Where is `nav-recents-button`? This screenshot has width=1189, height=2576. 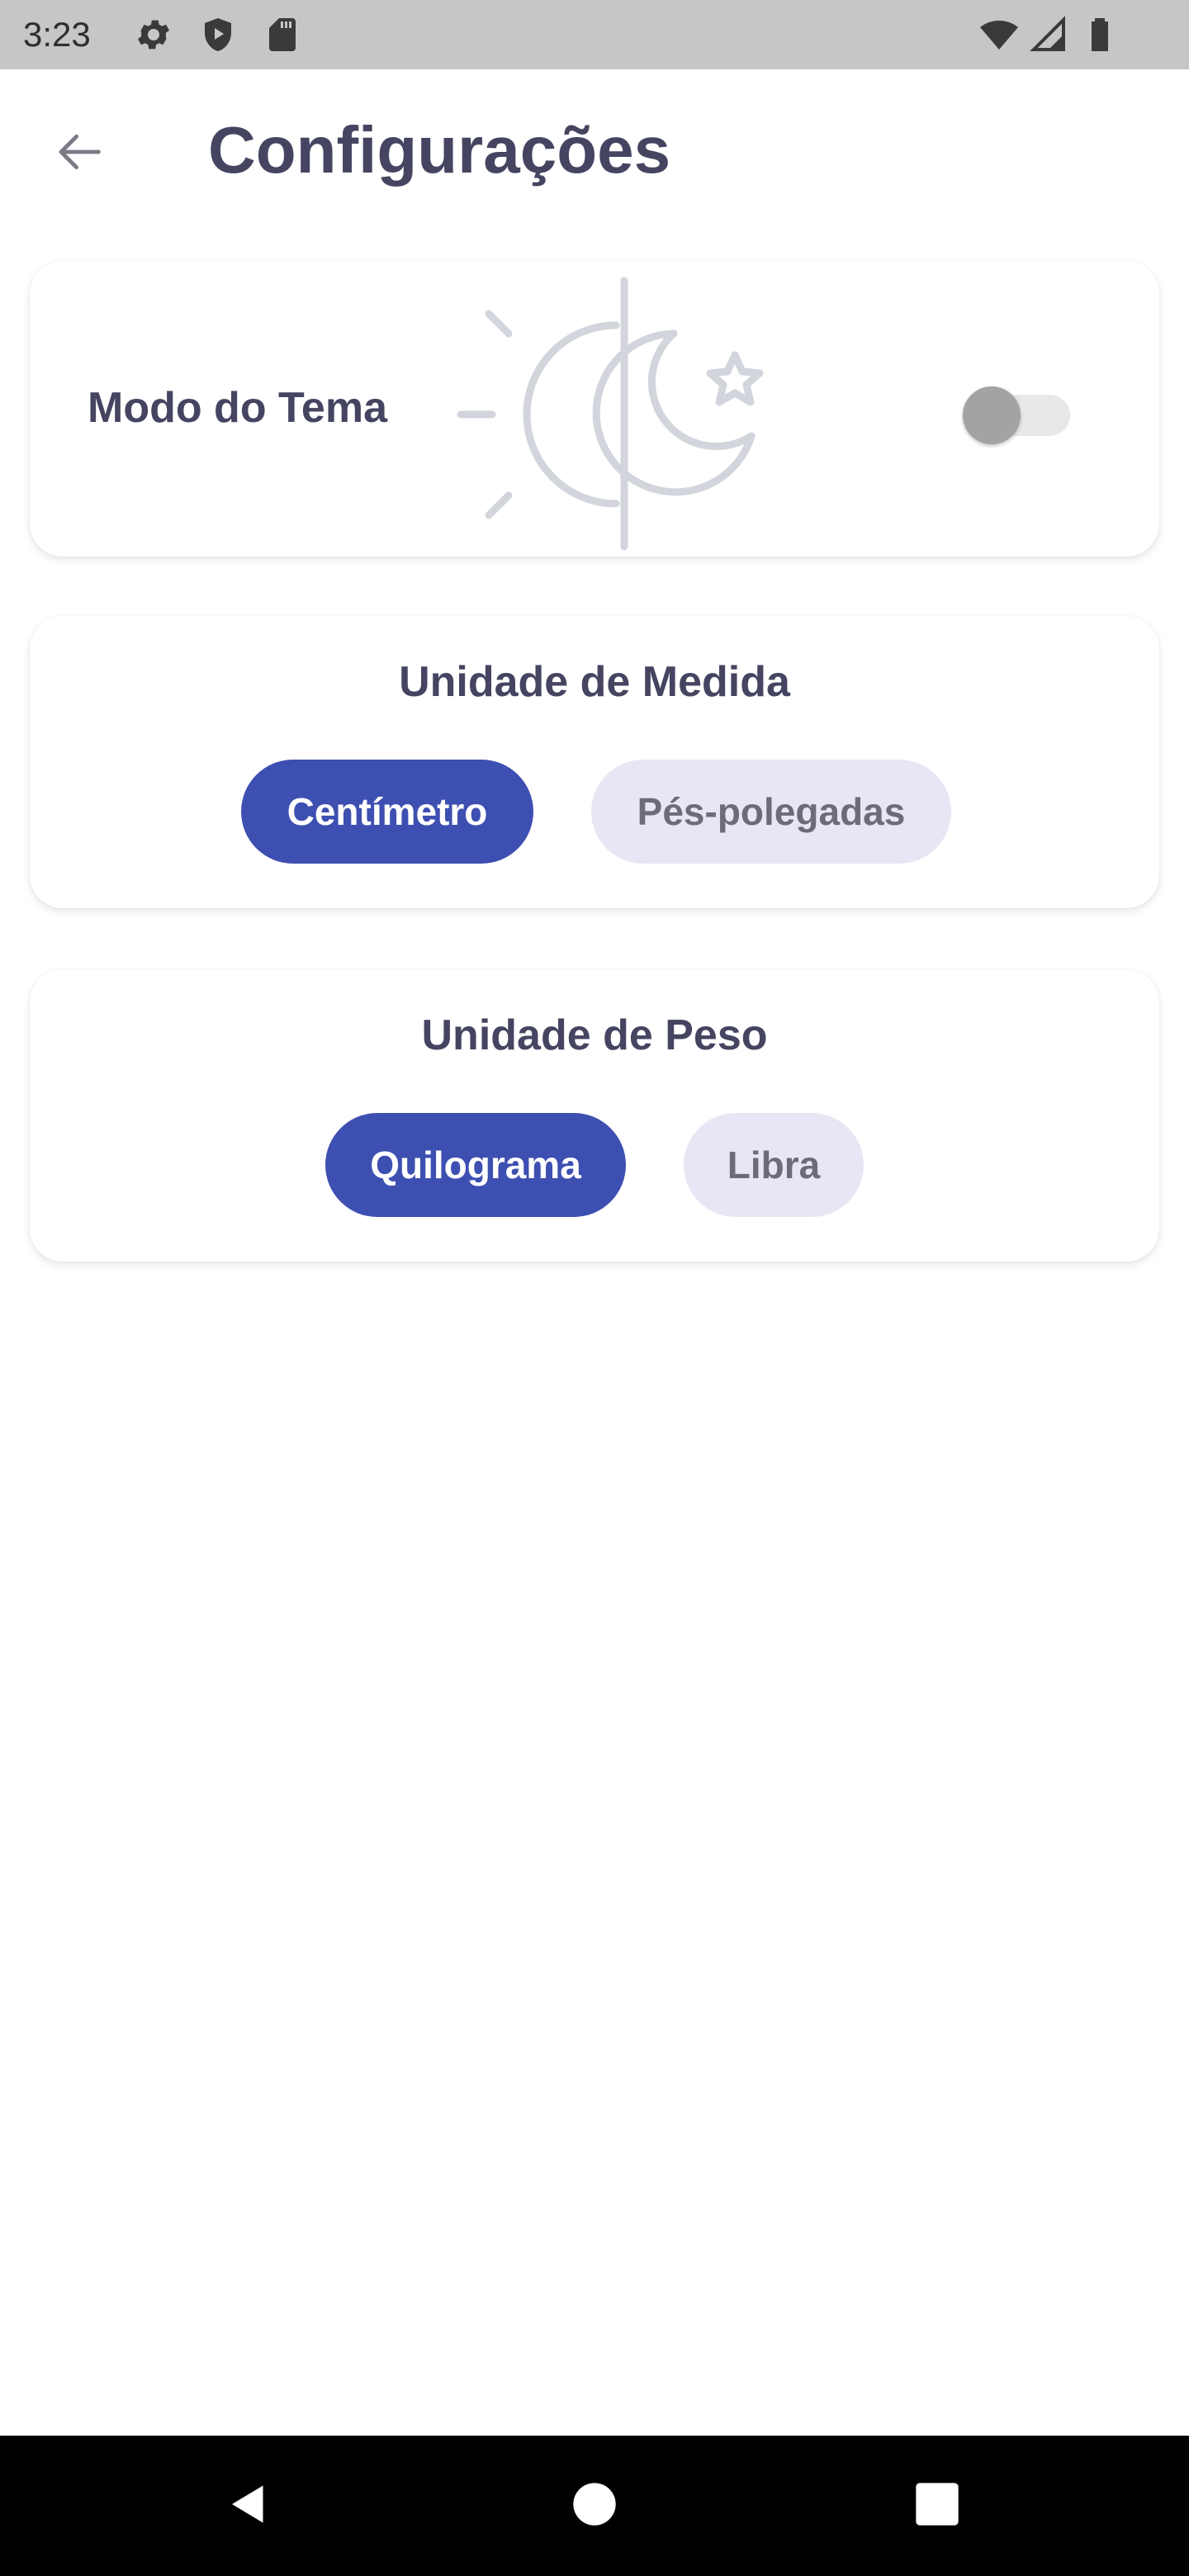
nav-recents-button is located at coordinates (937, 2506).